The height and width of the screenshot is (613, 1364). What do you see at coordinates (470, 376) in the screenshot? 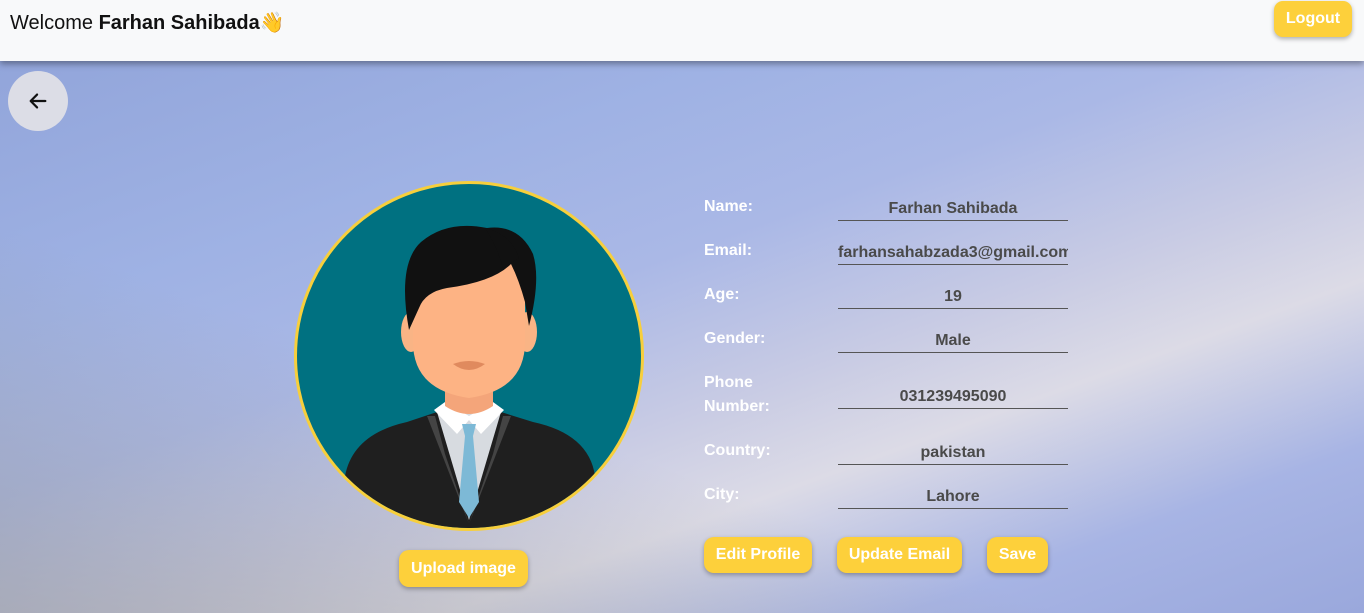
I see `user-avatar-illustration` at bounding box center [470, 376].